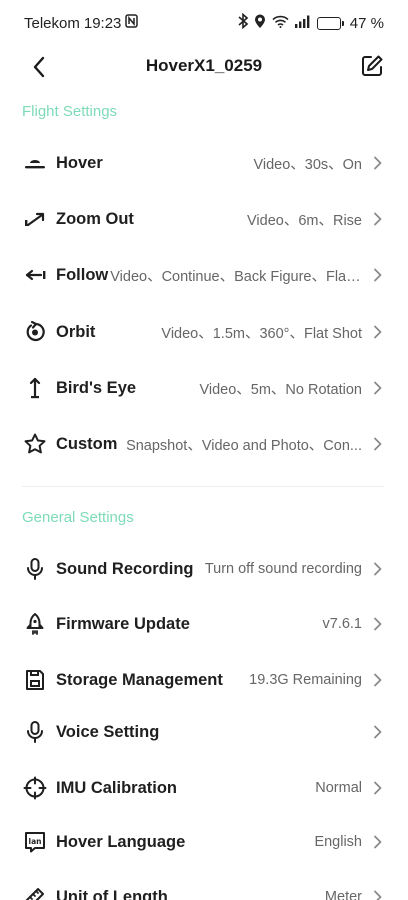 The height and width of the screenshot is (900, 408). I want to click on edit-icon, so click(372, 65).